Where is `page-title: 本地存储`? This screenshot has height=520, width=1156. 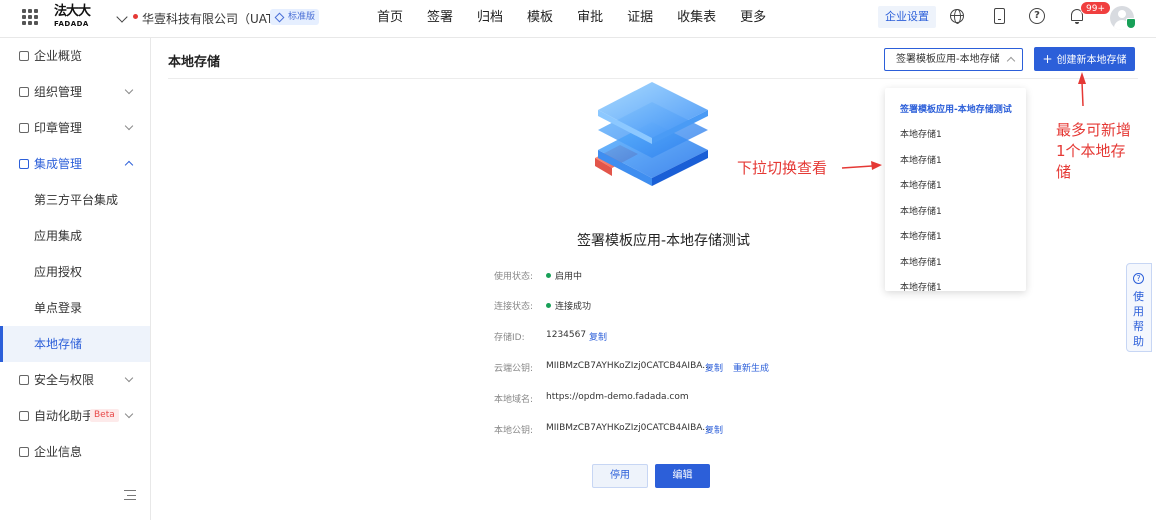
page-title: 本地存储 is located at coordinates (194, 62).